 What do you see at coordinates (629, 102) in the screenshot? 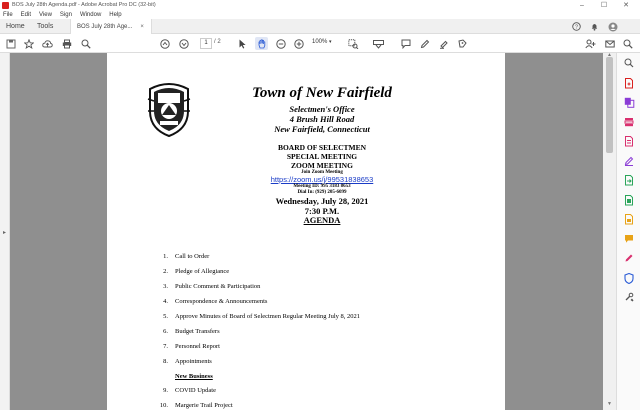
I see `combine-files-icon` at bounding box center [629, 102].